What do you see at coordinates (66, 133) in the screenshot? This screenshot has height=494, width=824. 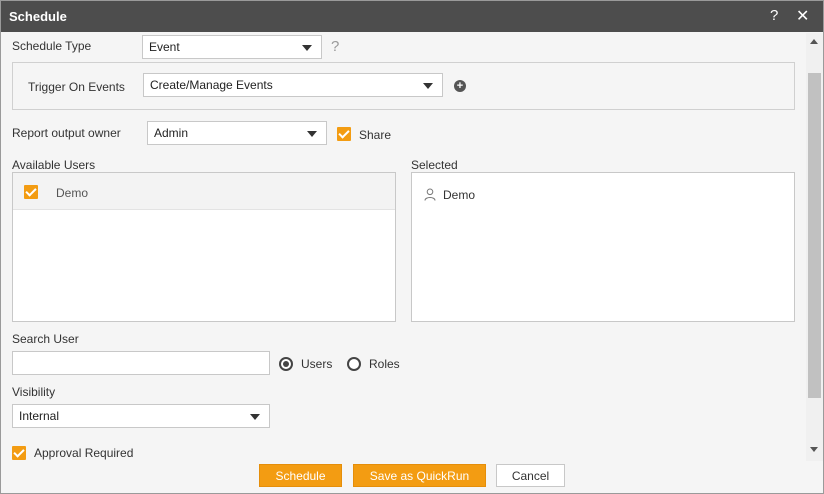 I see `report-owner-label: Report output owner` at bounding box center [66, 133].